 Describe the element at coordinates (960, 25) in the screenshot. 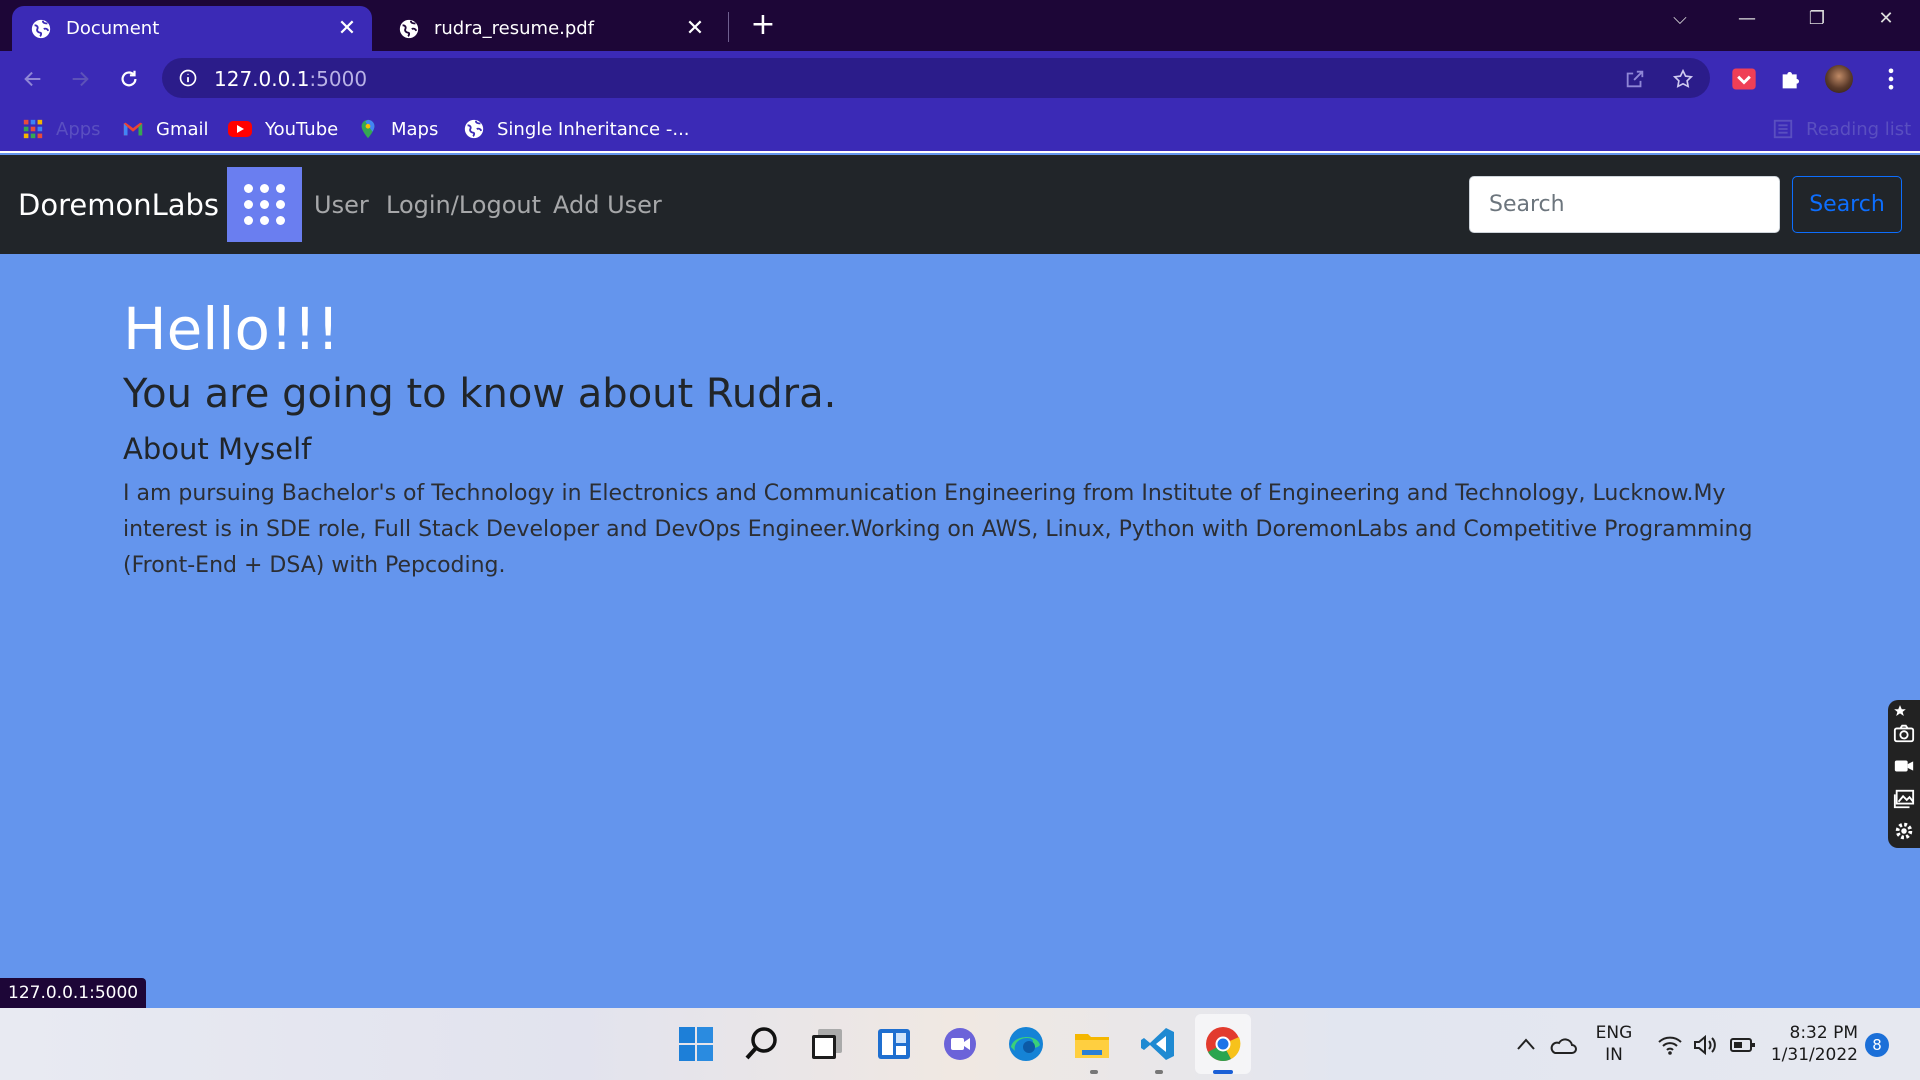

I see `browser-tab-strip: Document ✕ rudra_resume.pdf ✕ + ⌵ — ❐ ✕` at that location.